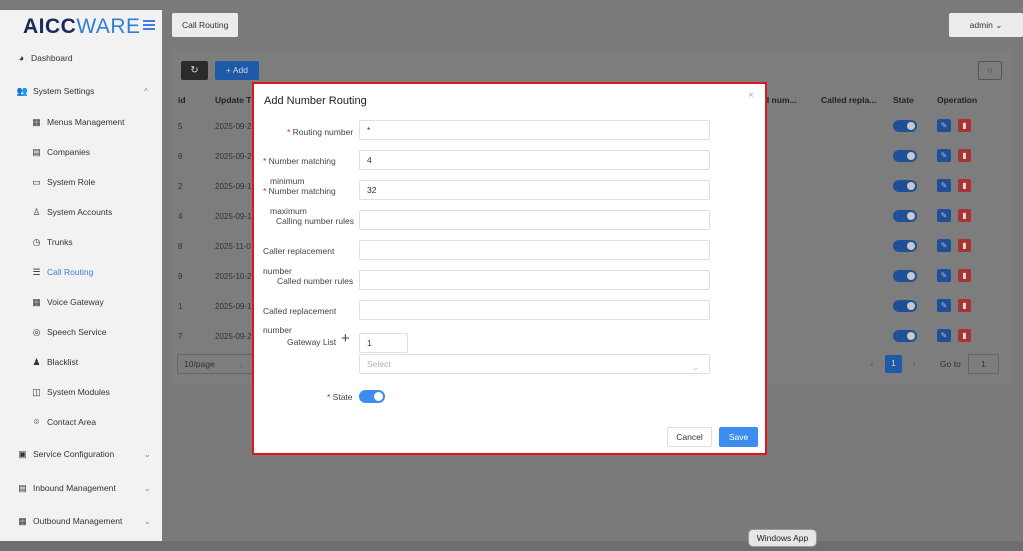 The width and height of the screenshot is (1023, 551). I want to click on sidebar-item-system-role: ▭ System Role, so click(81, 182).